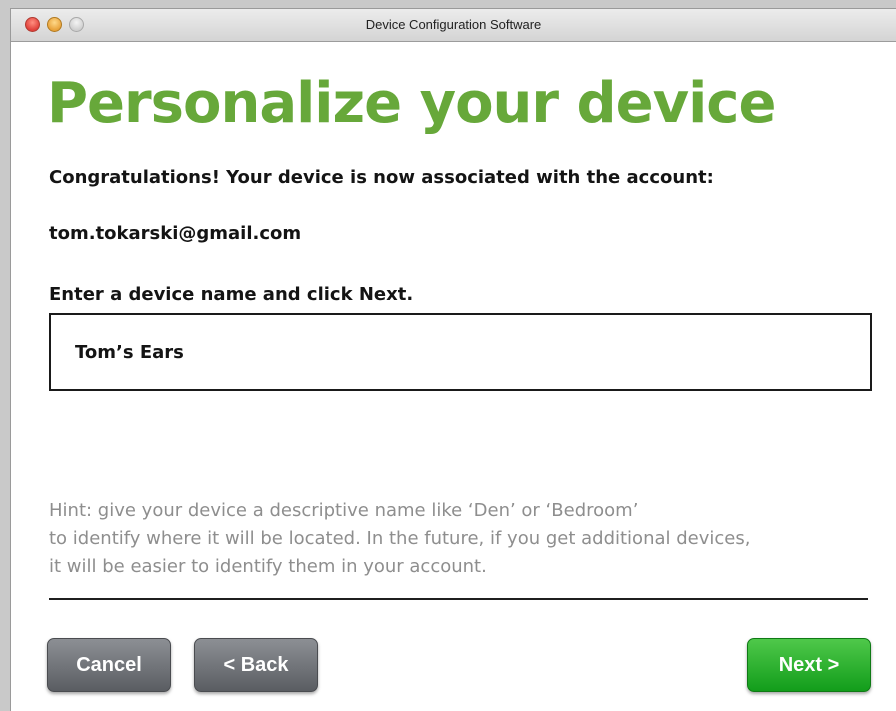  What do you see at coordinates (460, 352) in the screenshot?
I see `device-name-input` at bounding box center [460, 352].